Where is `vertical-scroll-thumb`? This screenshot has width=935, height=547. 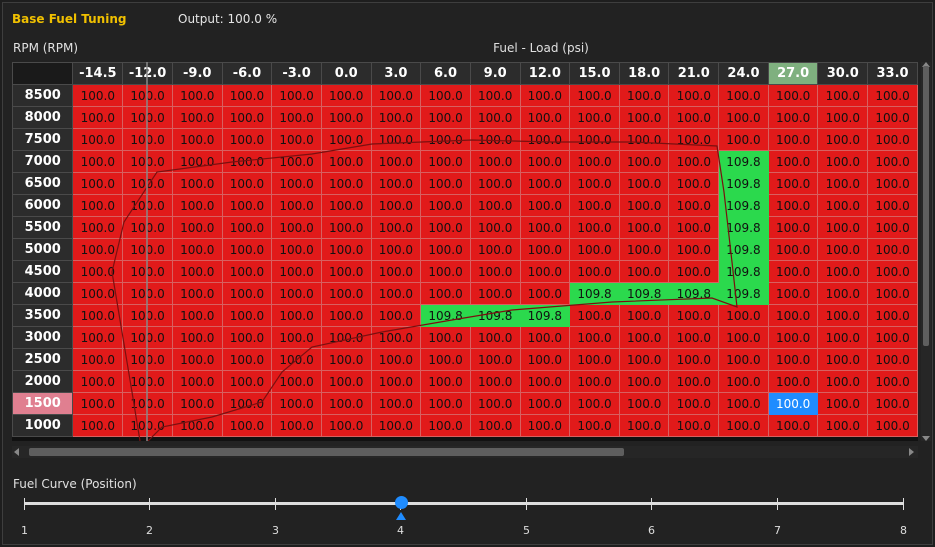
vertical-scroll-thumb is located at coordinates (926, 206).